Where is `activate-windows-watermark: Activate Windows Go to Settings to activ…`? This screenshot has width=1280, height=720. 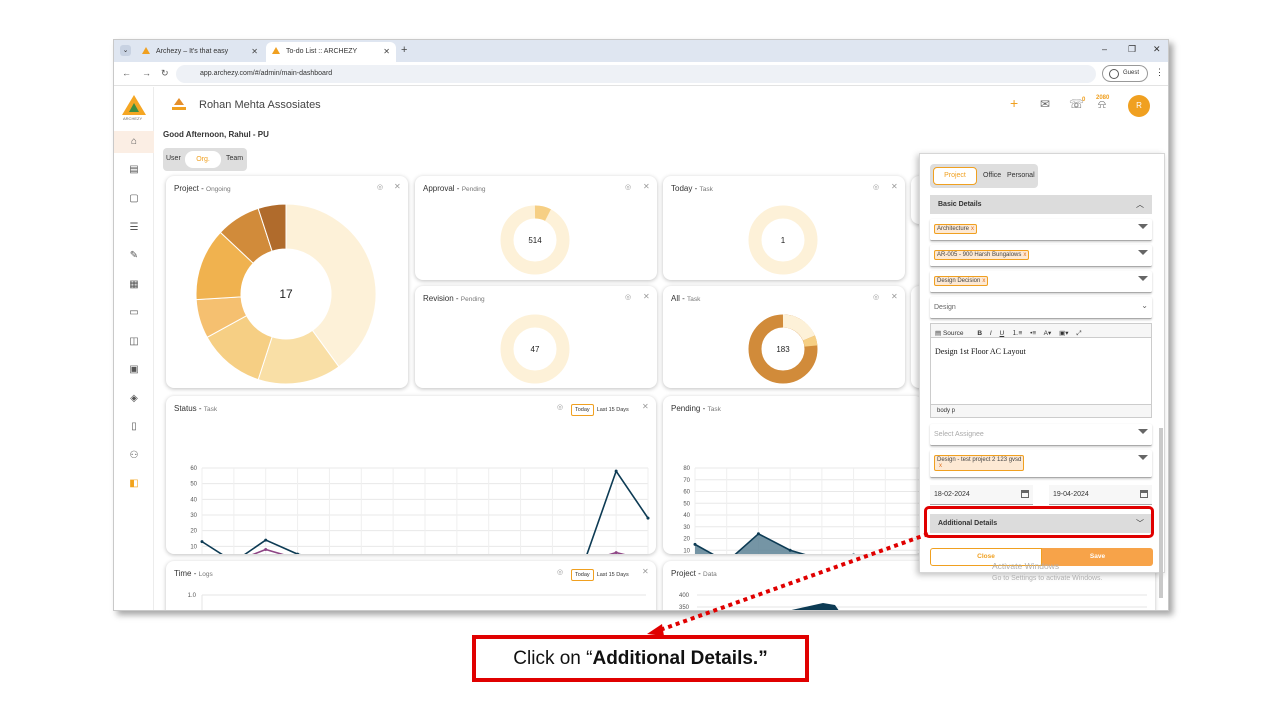
activate-windows-watermark: Activate Windows Go to Settings to activ… is located at coordinates (1047, 572).